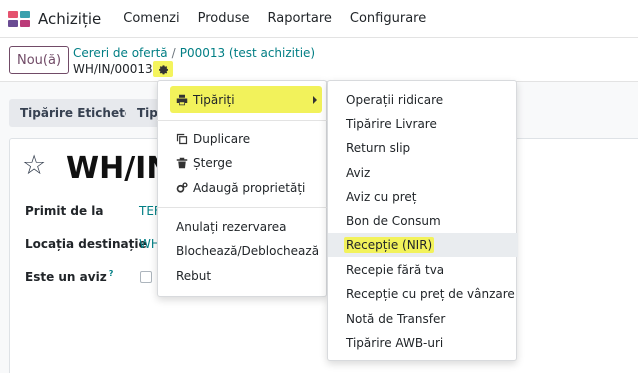  Describe the element at coordinates (249, 188) in the screenshot. I see `menu-item-add-properties-label: Adaugă proprietăți` at that location.